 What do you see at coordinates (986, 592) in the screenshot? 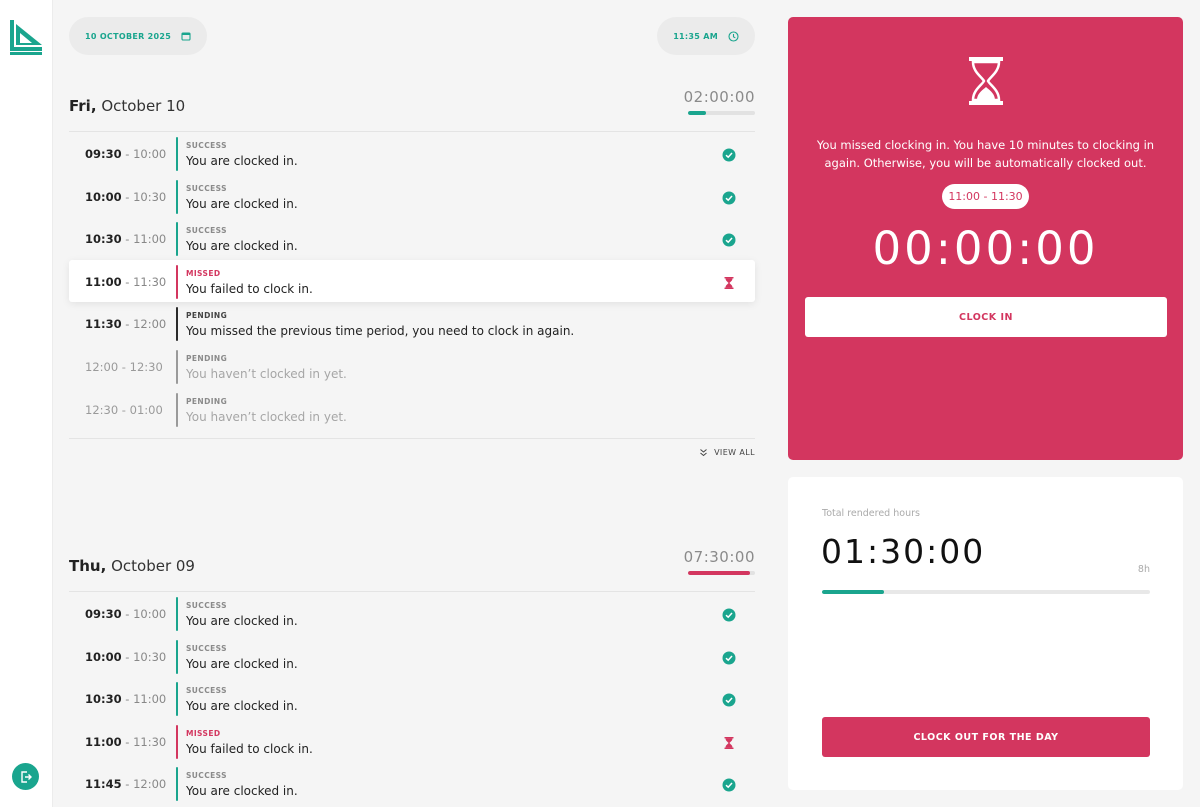
I see `rendered-hours-progress` at bounding box center [986, 592].